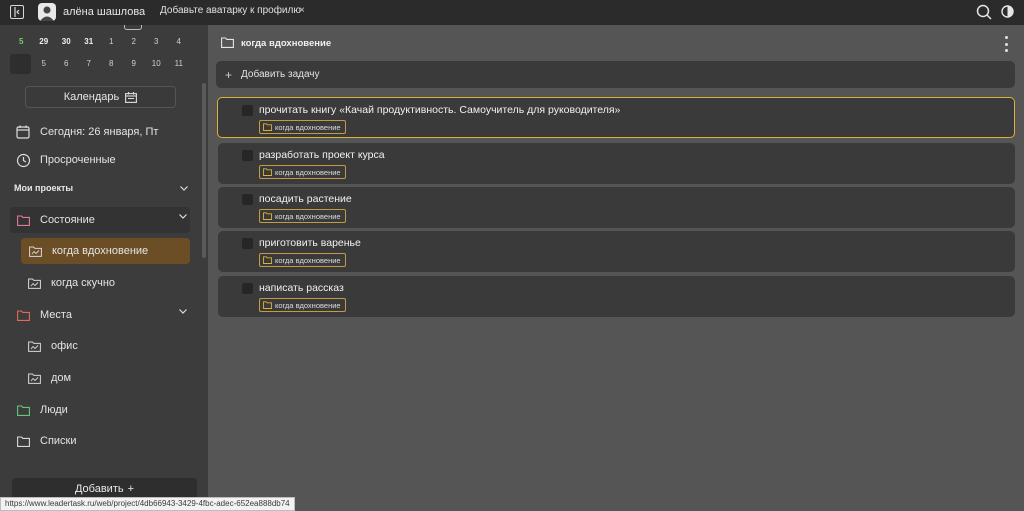 The width and height of the screenshot is (1024, 511). What do you see at coordinates (100, 251) in the screenshot?
I see `sidebar-item-label: когда вдохновение` at bounding box center [100, 251].